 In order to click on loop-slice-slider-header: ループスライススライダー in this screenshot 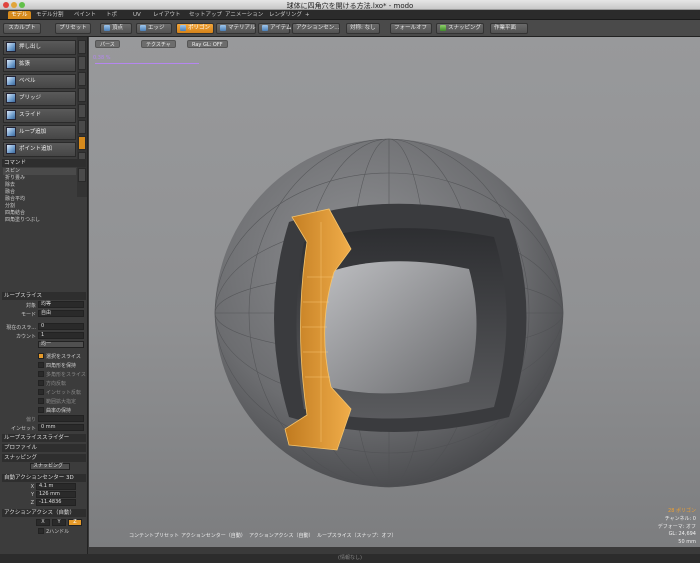, I will do `click(44, 438)`.